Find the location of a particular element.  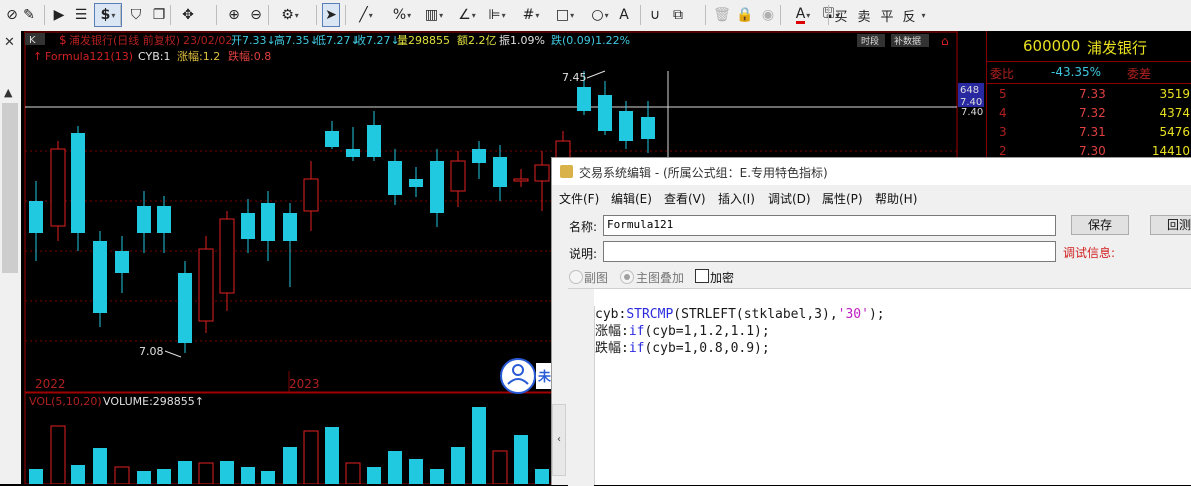

line-tool-icon: ╱ ▾ is located at coordinates (366, 15).